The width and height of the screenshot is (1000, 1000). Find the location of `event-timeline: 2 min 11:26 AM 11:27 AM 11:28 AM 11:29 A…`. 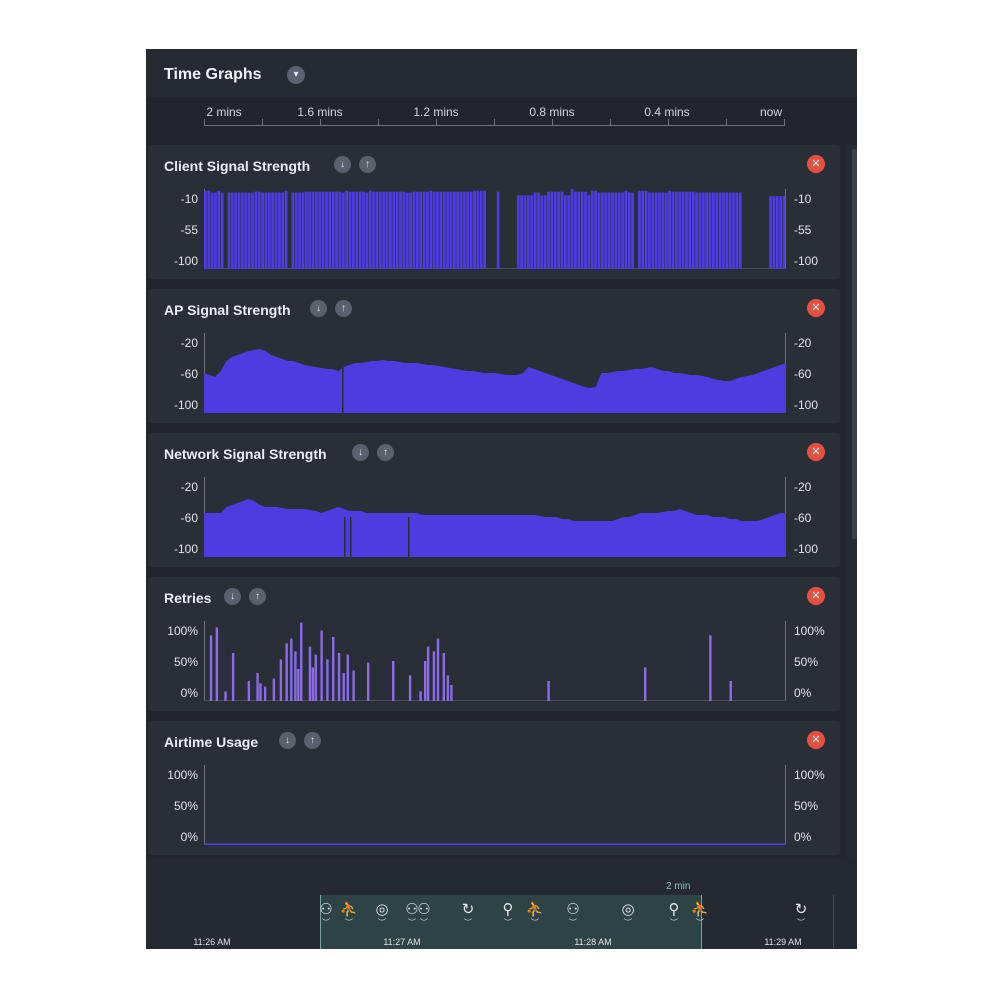

event-timeline: 2 min 11:26 AM 11:27 AM 11:28 AM 11:29 A… is located at coordinates (501, 904).